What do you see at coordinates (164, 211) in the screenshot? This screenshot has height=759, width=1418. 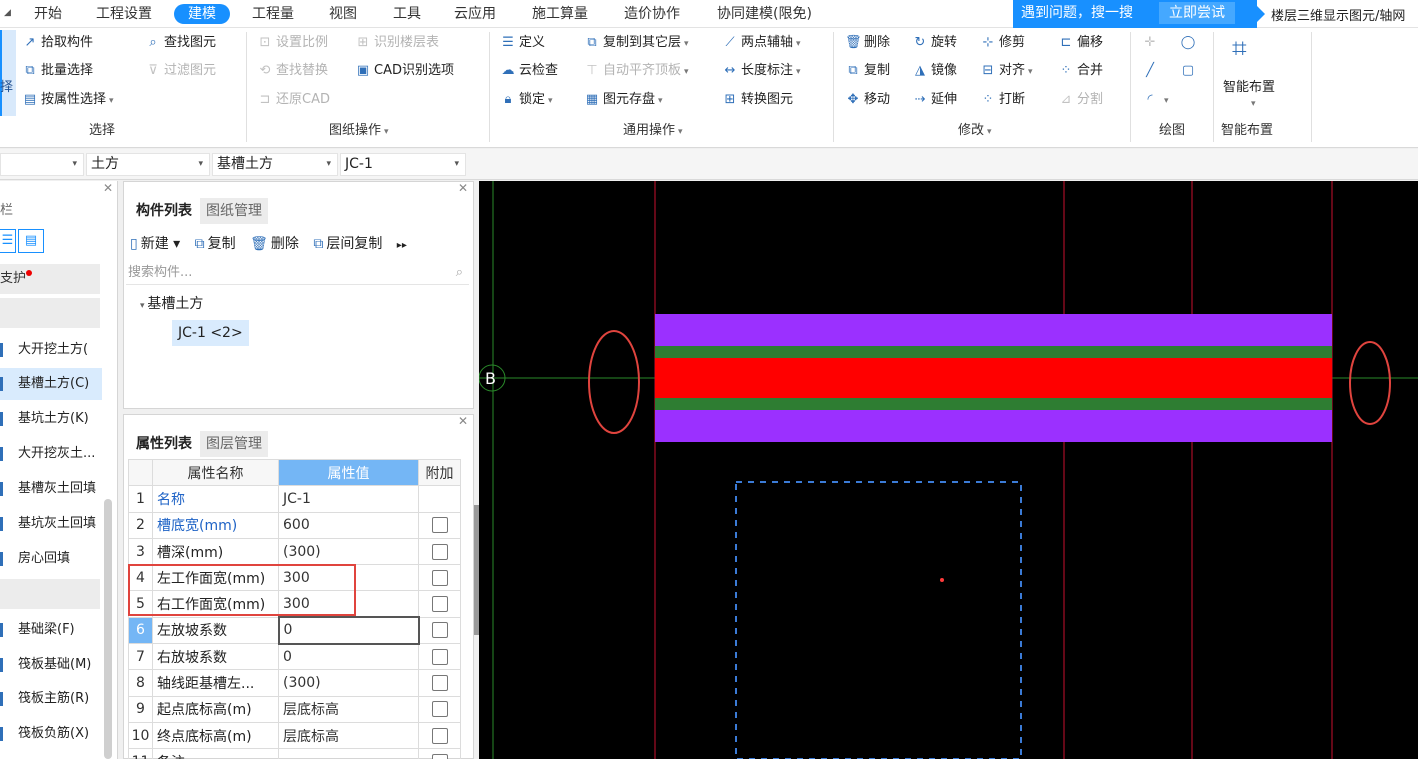 I see `tab-component-list: 构件列表` at bounding box center [164, 211].